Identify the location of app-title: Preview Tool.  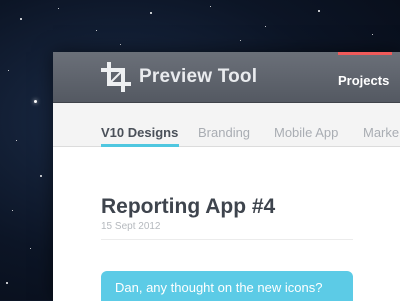
(198, 76).